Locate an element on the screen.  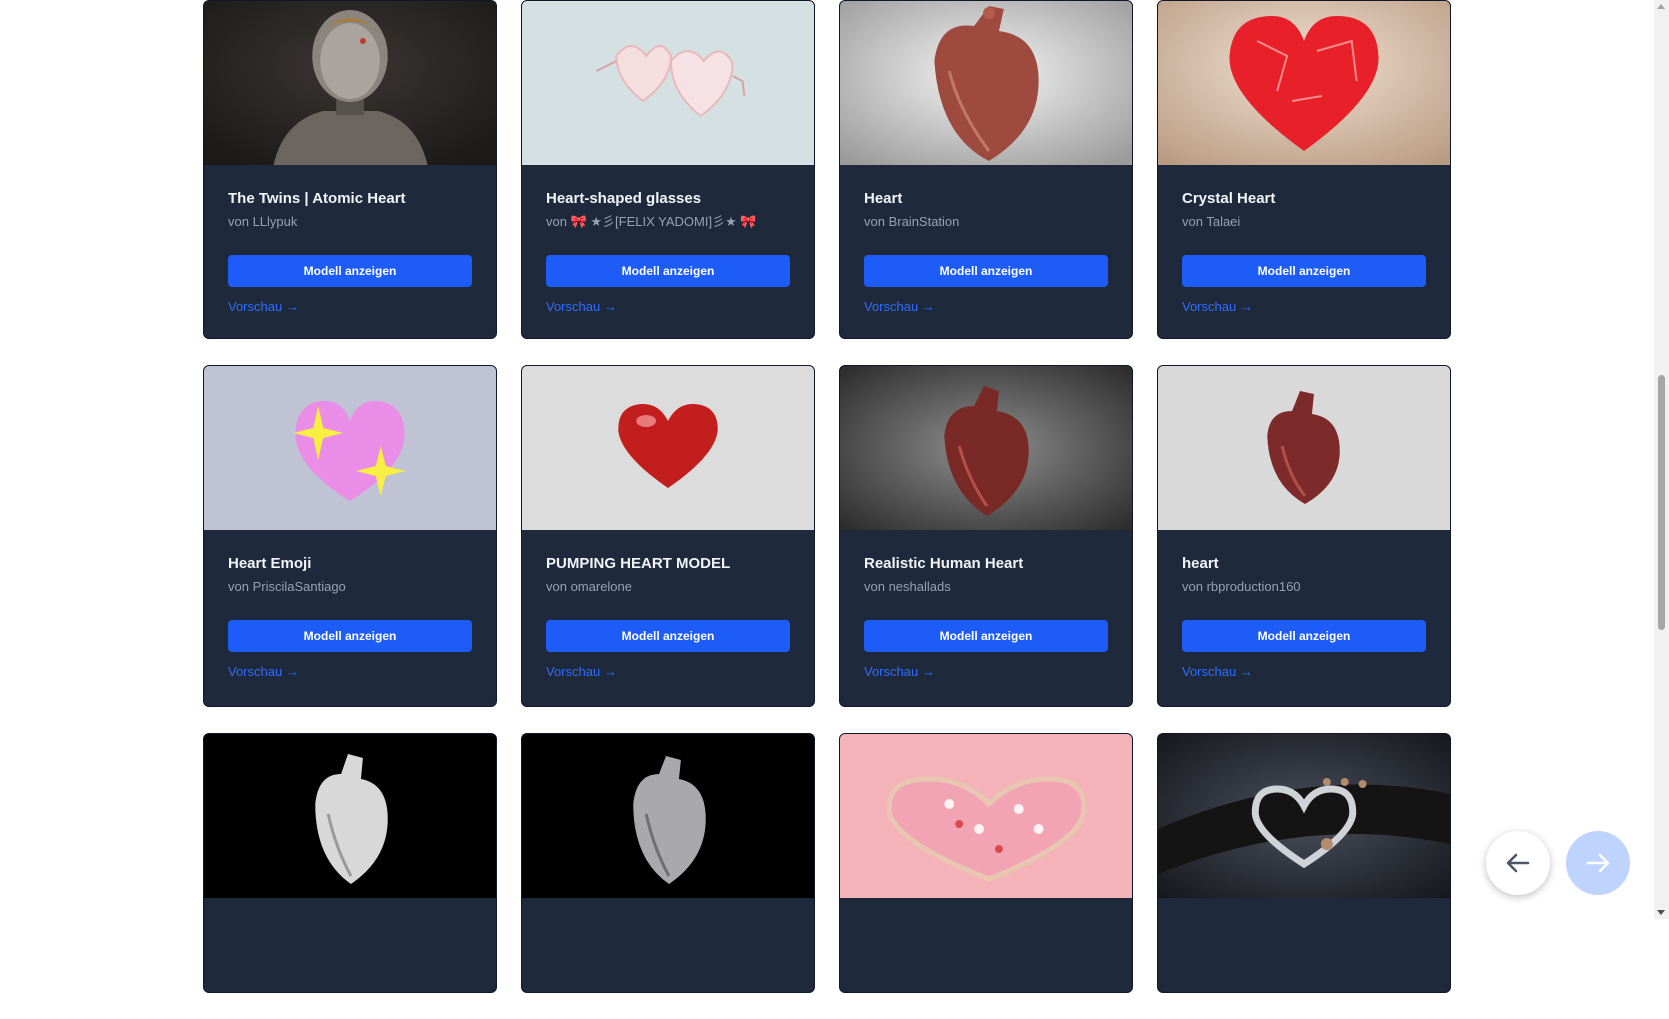
next-page-button is located at coordinates (1598, 863).